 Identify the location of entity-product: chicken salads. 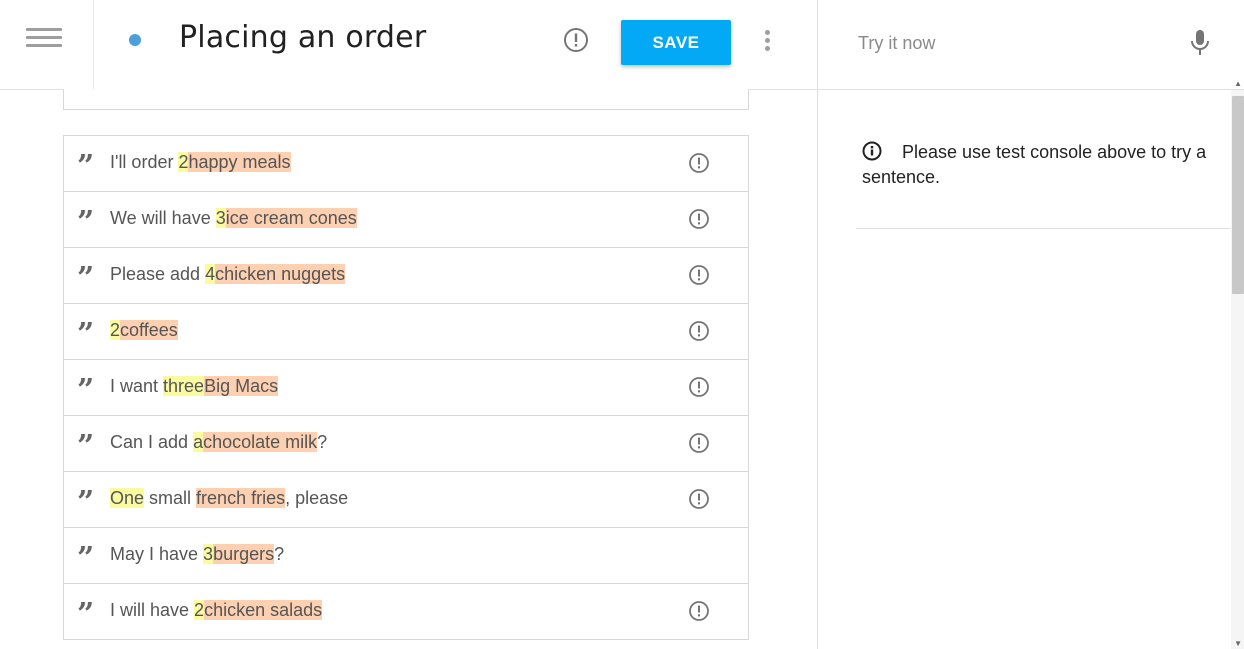
(263, 610).